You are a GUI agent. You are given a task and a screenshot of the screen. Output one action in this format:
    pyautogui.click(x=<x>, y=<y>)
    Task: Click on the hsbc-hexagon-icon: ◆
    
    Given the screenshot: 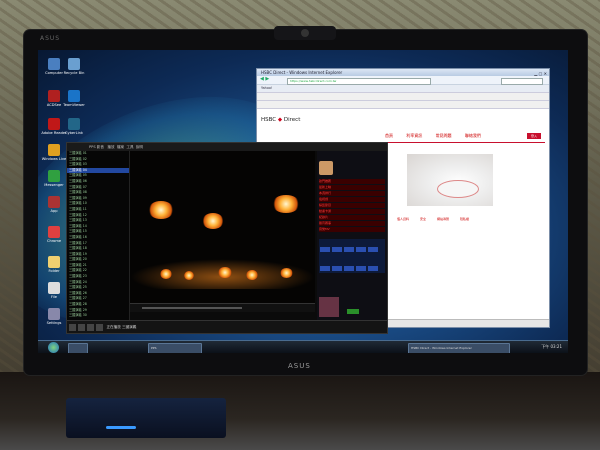 What is the action you would take?
    pyautogui.click(x=280, y=120)
    